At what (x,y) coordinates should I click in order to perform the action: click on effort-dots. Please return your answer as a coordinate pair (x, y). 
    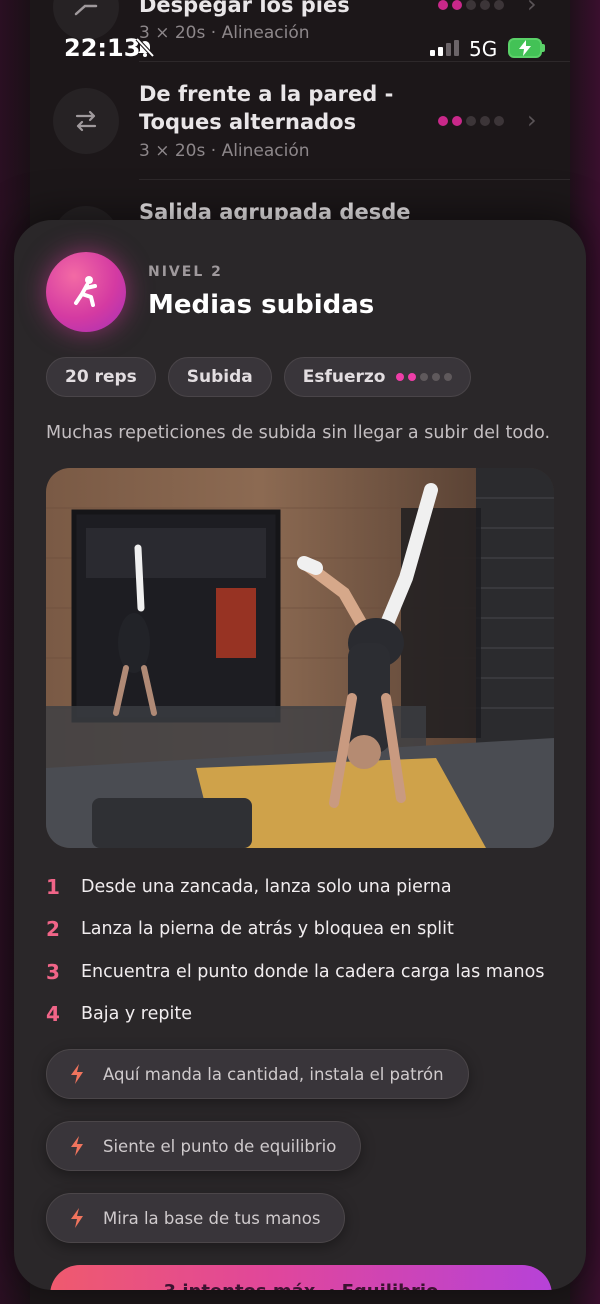
    Looking at the image, I should click on (424, 377).